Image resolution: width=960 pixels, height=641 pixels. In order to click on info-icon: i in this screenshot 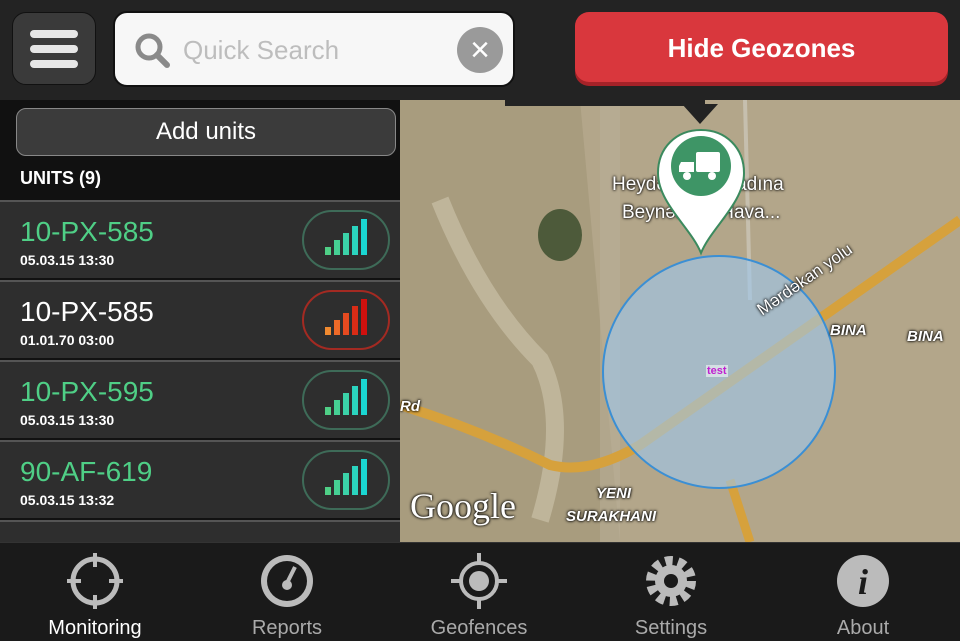, I will do `click(863, 581)`.